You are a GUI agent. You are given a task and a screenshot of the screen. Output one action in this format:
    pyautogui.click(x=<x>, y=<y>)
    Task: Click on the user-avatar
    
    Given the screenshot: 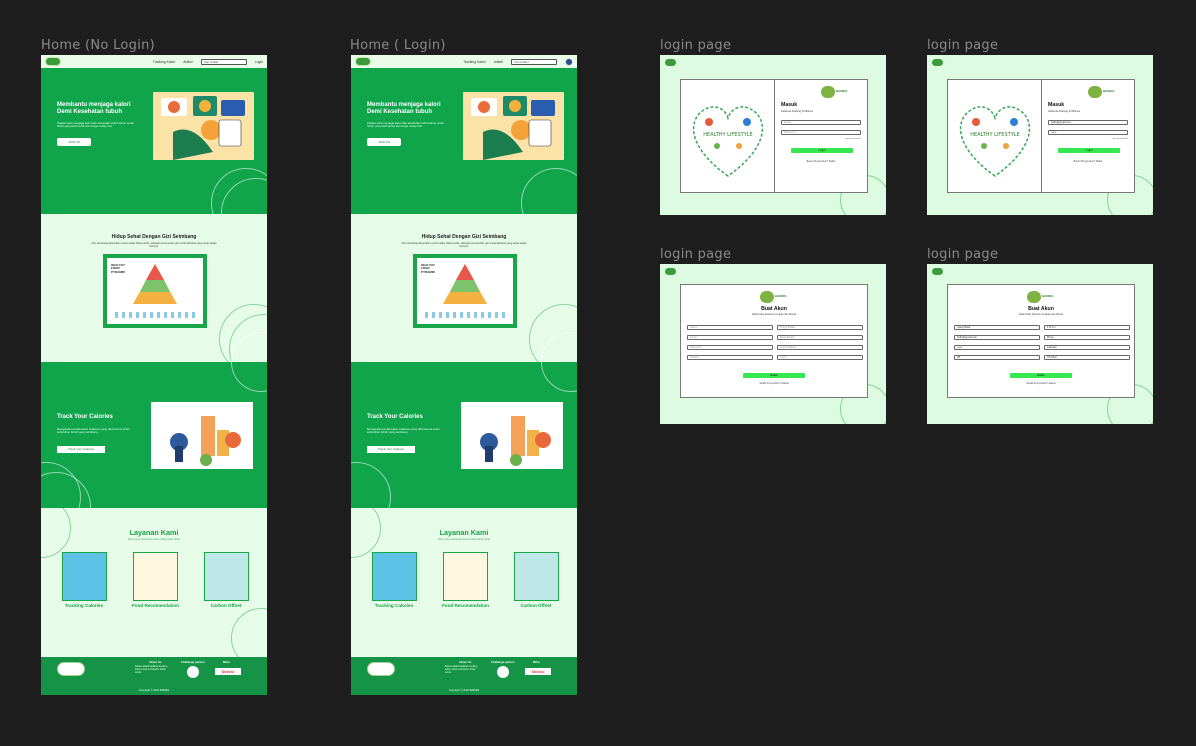 What is the action you would take?
    pyautogui.click(x=569, y=61)
    